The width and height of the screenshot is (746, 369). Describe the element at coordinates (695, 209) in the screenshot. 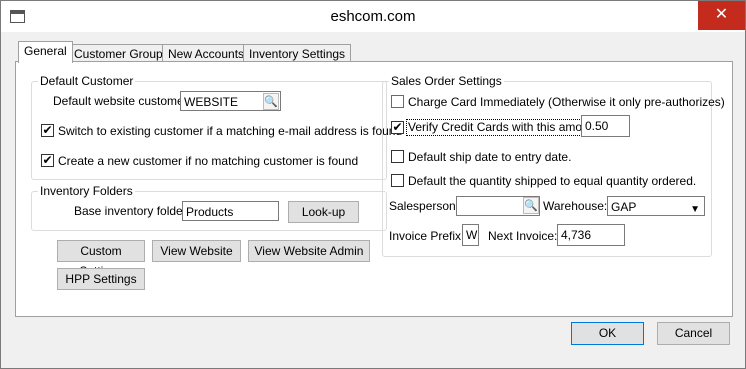

I see `chevron-down-icon: ▼` at that location.